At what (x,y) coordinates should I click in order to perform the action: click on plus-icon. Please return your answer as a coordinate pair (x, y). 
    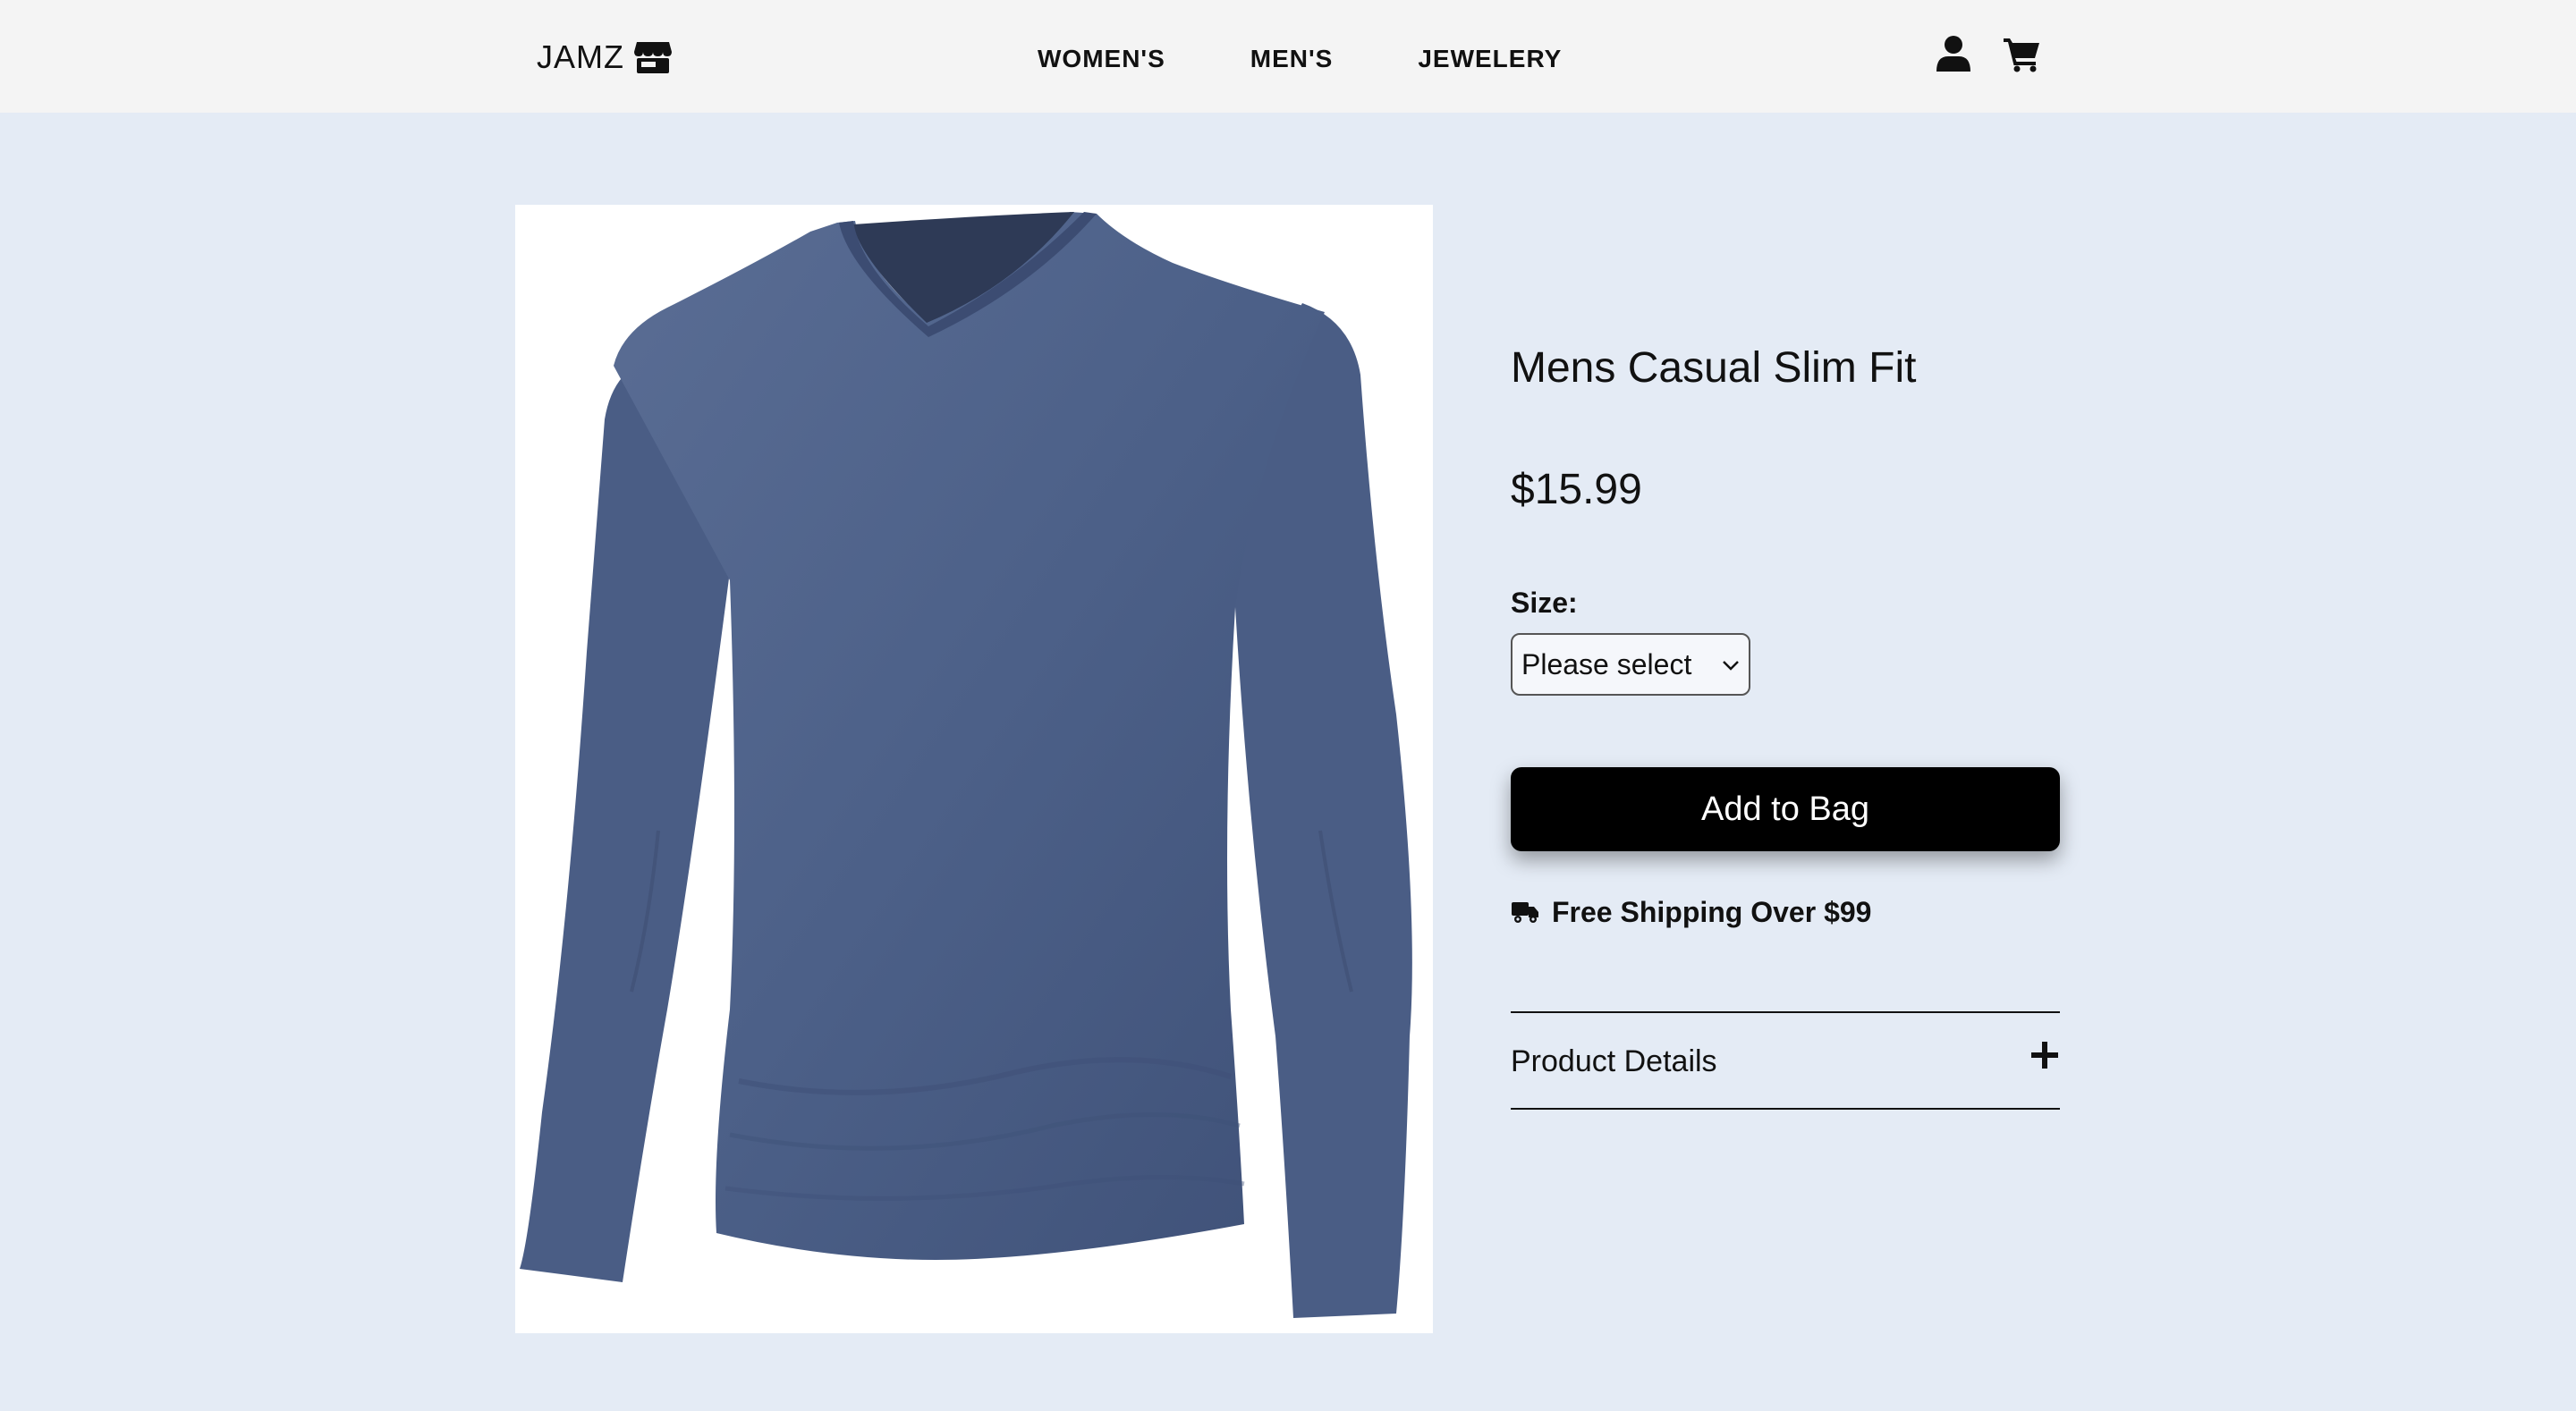
    Looking at the image, I should click on (2044, 1055).